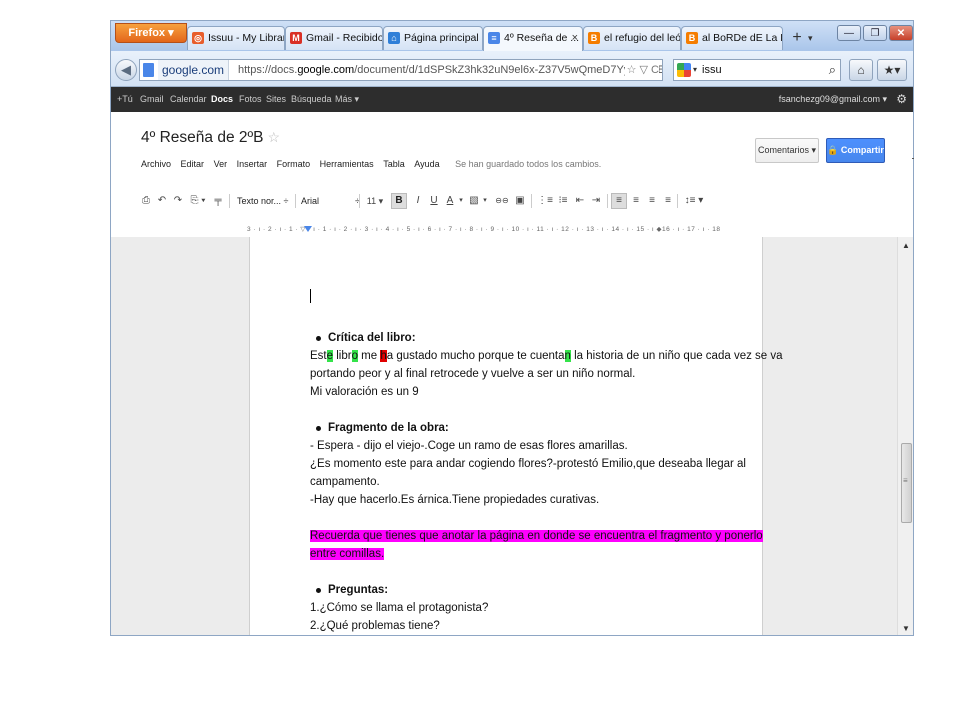  What do you see at coordinates (849, 33) in the screenshot?
I see `minimize-button: —` at bounding box center [849, 33].